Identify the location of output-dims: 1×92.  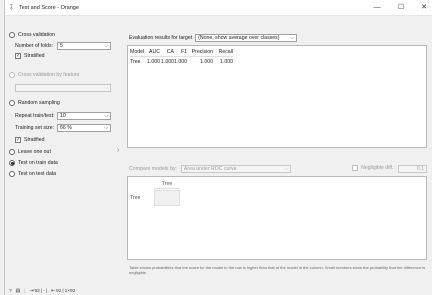
(70, 291).